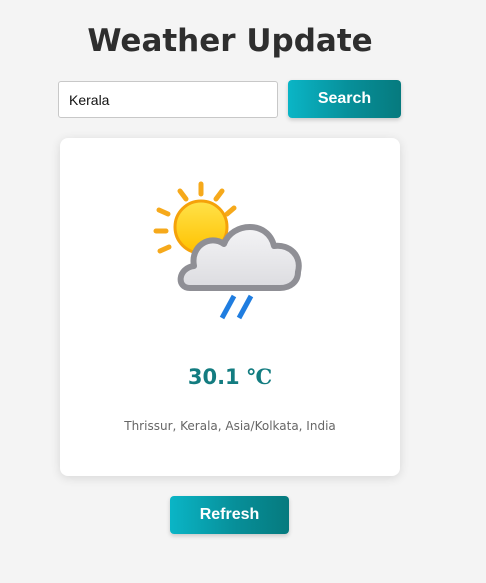 Image resolution: width=486 pixels, height=583 pixels. Describe the element at coordinates (213, 377) in the screenshot. I see `temperature-value: 30.1` at that location.